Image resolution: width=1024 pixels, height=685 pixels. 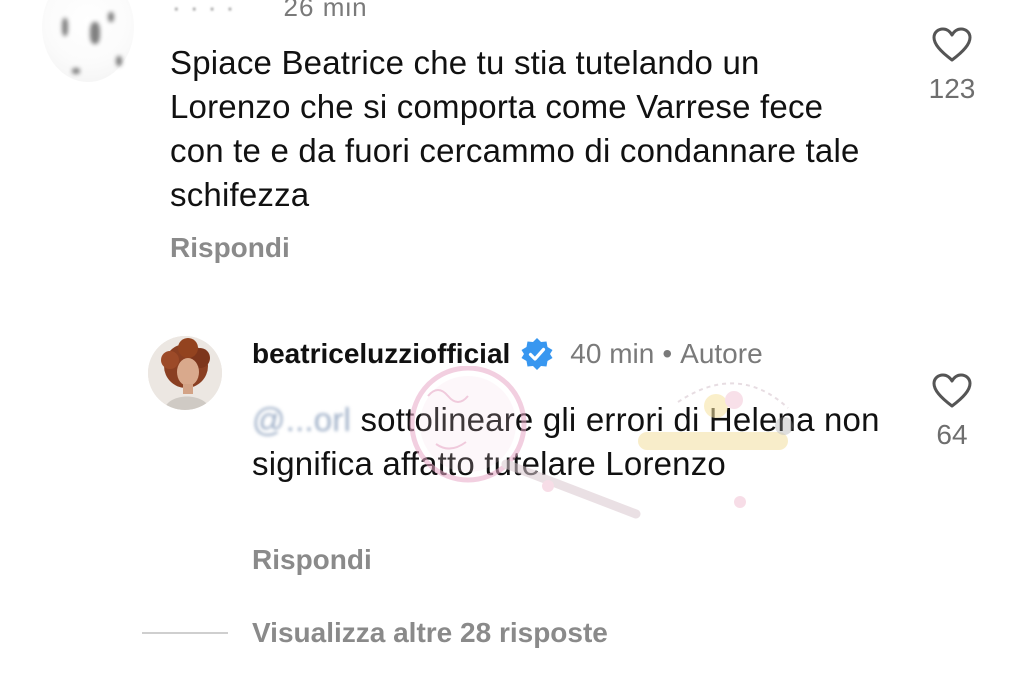 What do you see at coordinates (952, 434) in the screenshot?
I see `like-count: 64` at bounding box center [952, 434].